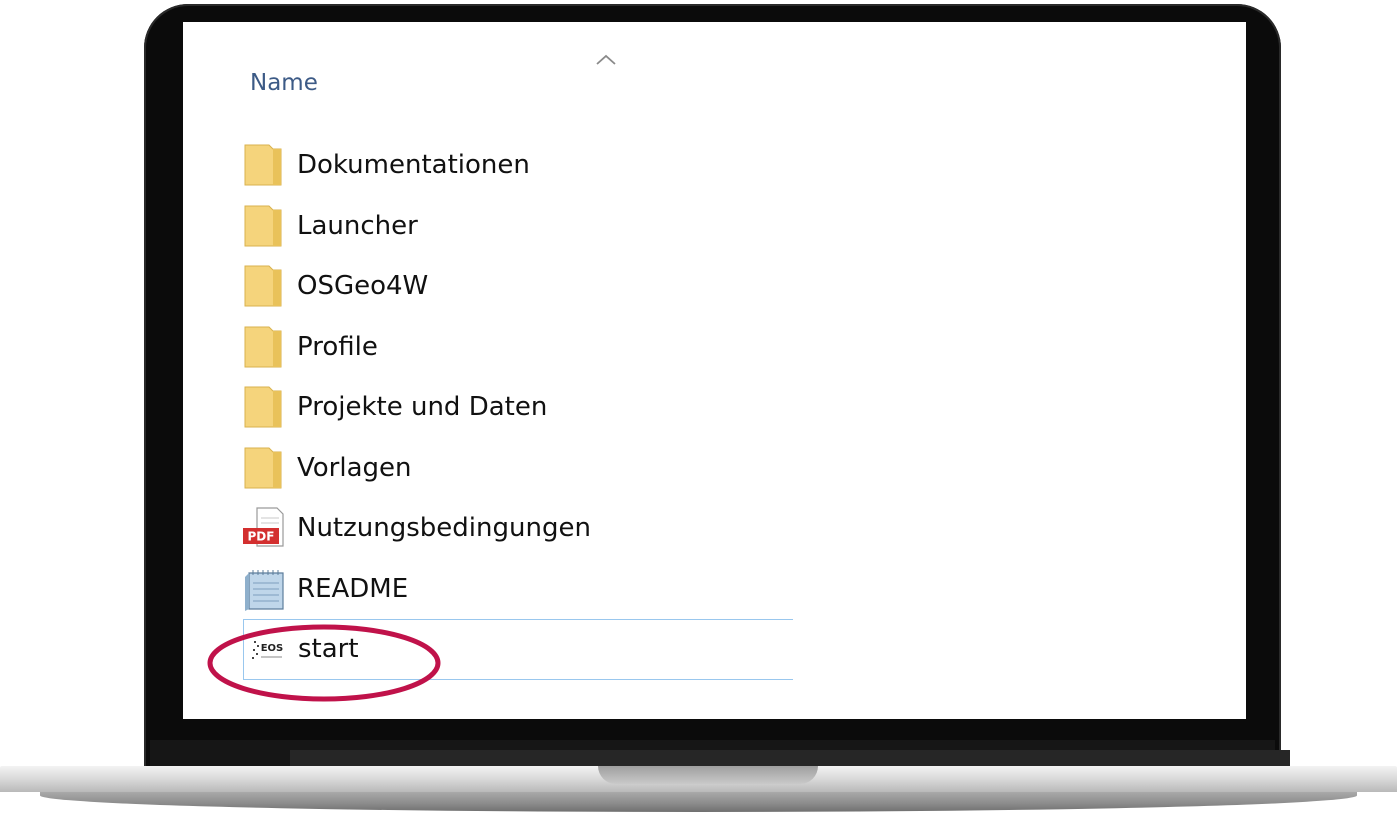 Image resolution: width=1397 pixels, height=818 pixels. Describe the element at coordinates (268, 528) in the screenshot. I see `pdf-file-icon: PDF` at that location.